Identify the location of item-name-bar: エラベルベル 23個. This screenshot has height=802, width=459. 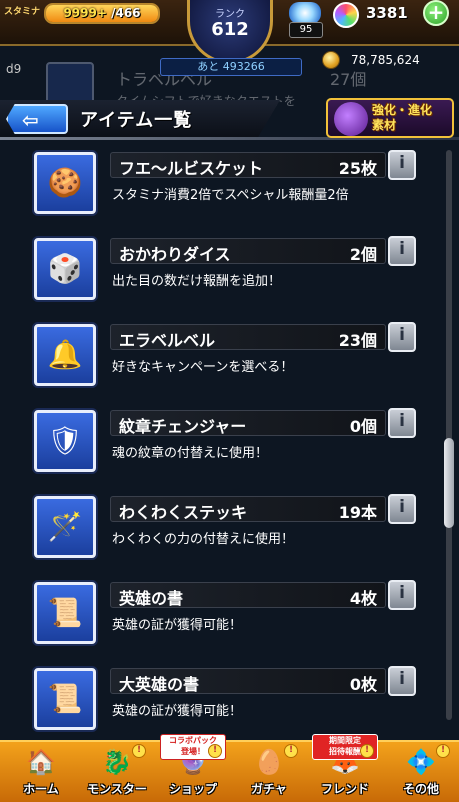
(248, 337).